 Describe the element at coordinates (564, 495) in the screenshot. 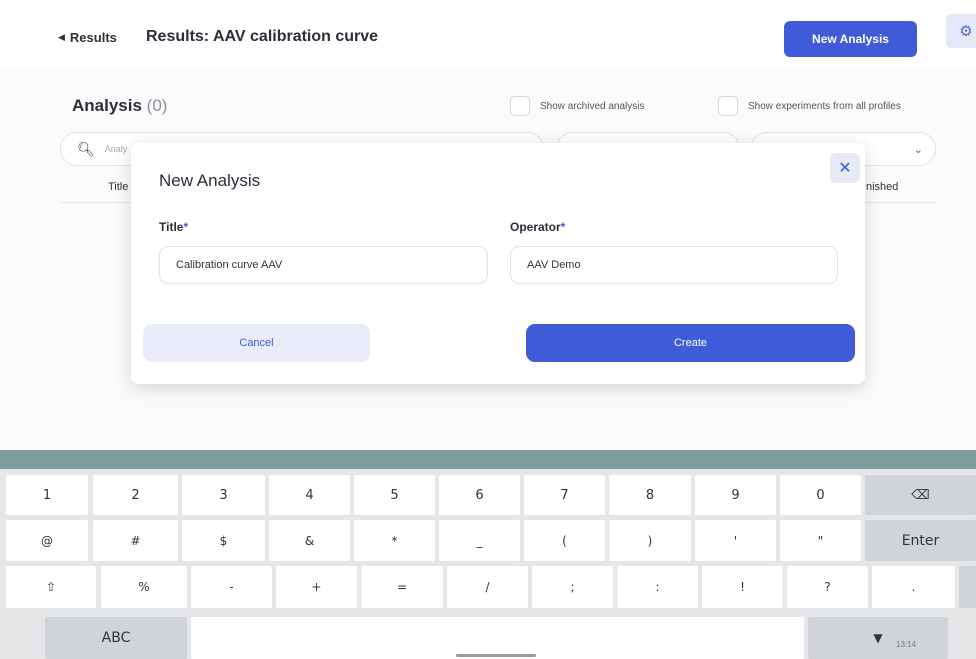

I see `key-7: 7` at that location.